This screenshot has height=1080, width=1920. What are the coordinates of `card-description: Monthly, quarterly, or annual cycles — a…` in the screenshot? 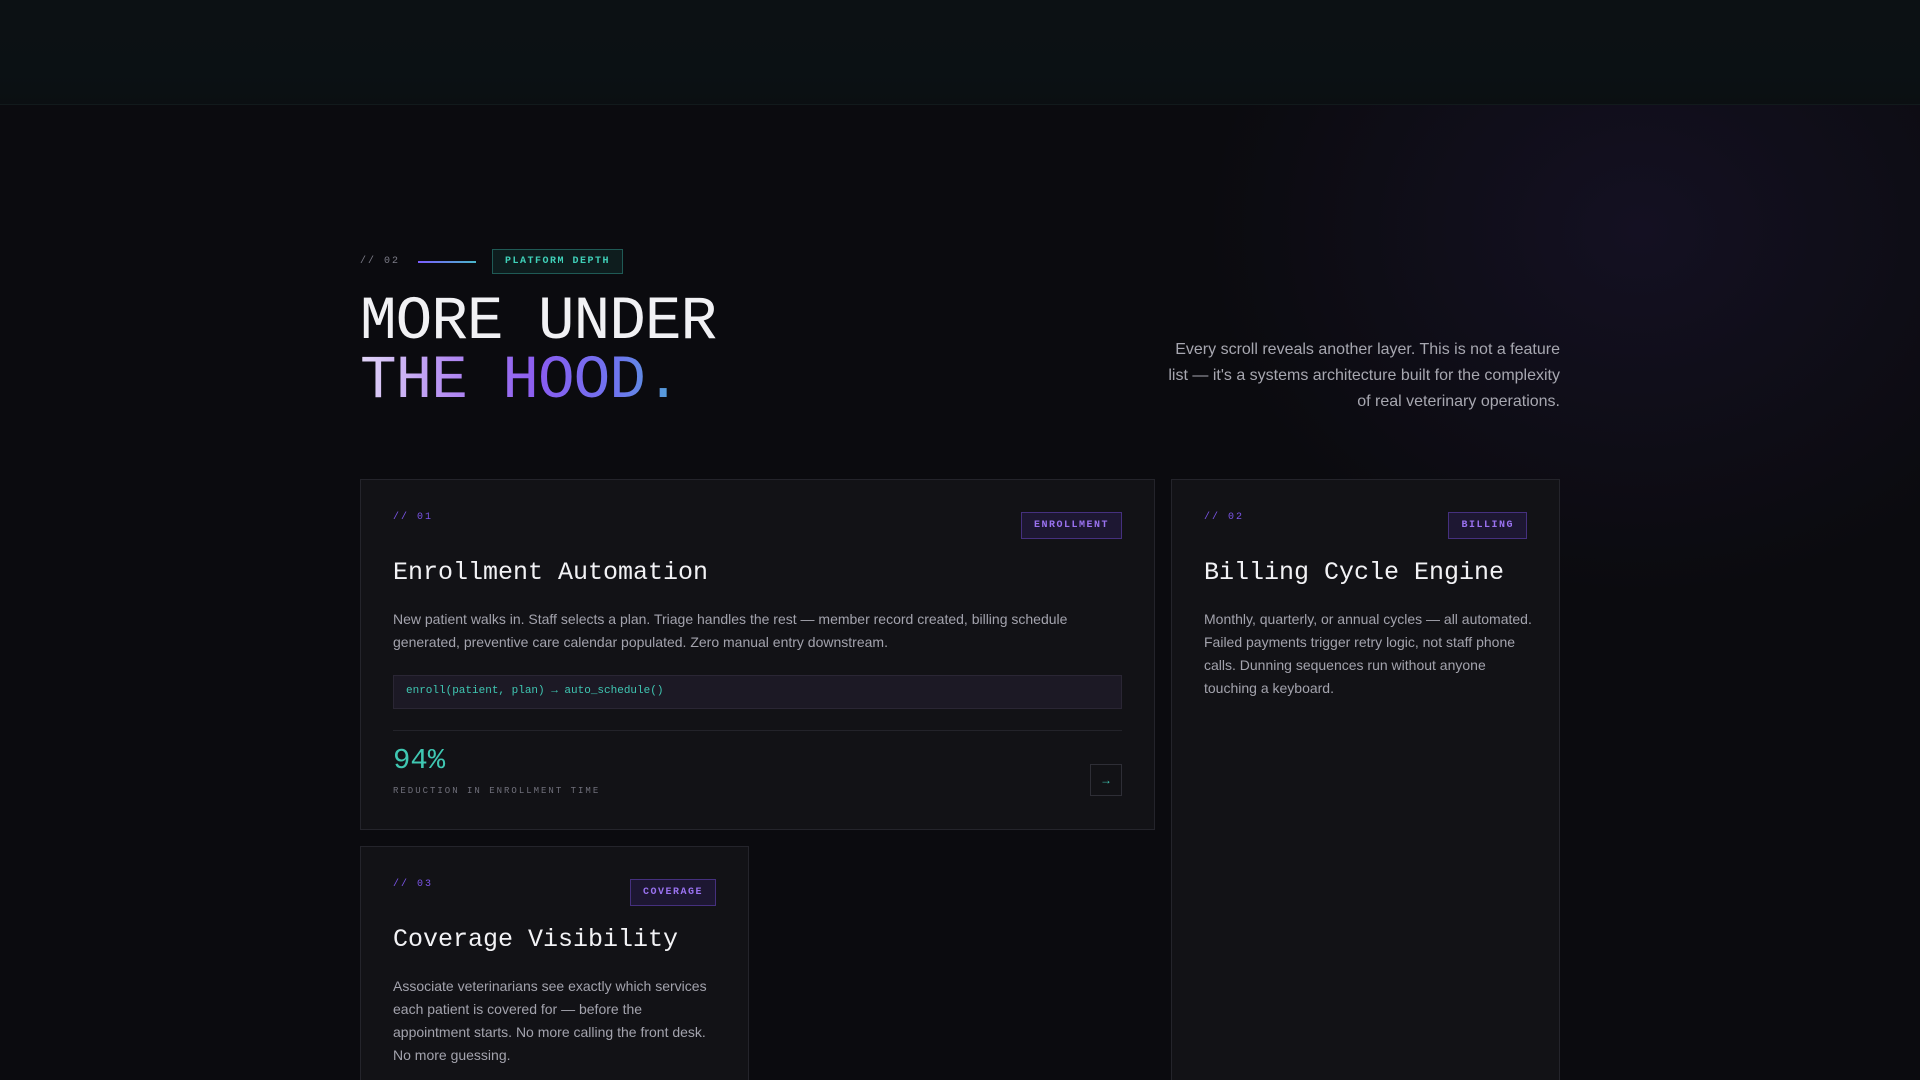 It's located at (1368, 653).